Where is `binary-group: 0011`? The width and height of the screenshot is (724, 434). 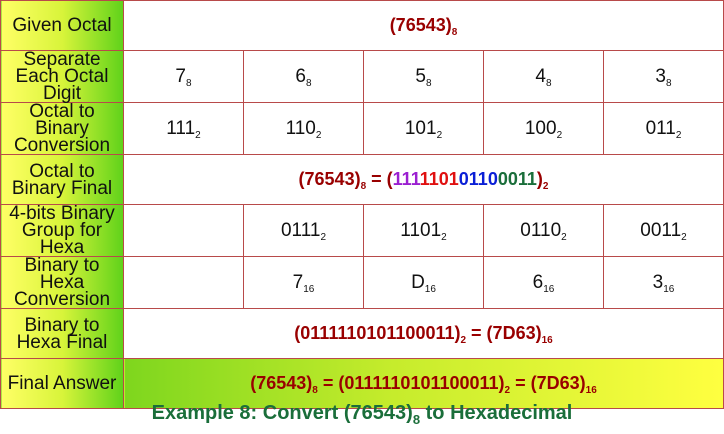
binary-group: 0011 is located at coordinates (661, 230).